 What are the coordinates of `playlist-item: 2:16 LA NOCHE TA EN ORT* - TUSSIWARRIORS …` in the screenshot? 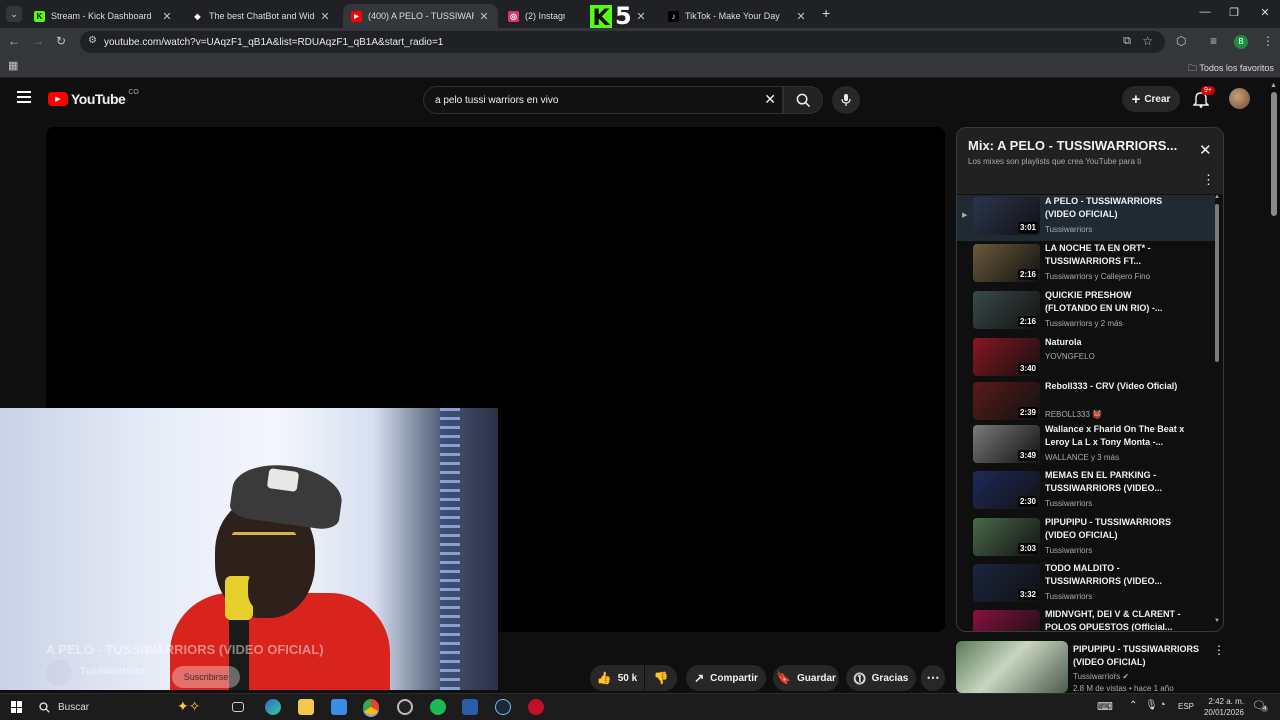 It's located at (1086, 265).